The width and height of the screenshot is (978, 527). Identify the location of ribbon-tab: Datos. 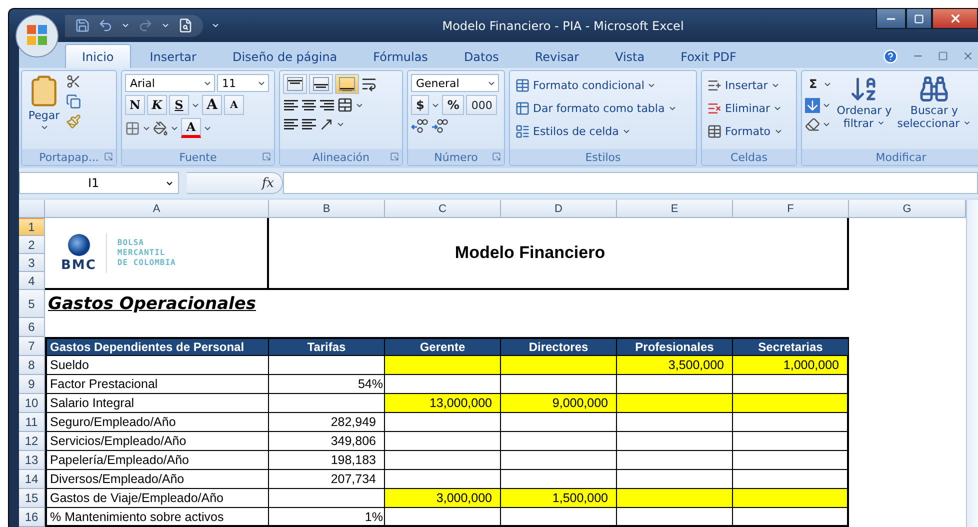
(481, 56).